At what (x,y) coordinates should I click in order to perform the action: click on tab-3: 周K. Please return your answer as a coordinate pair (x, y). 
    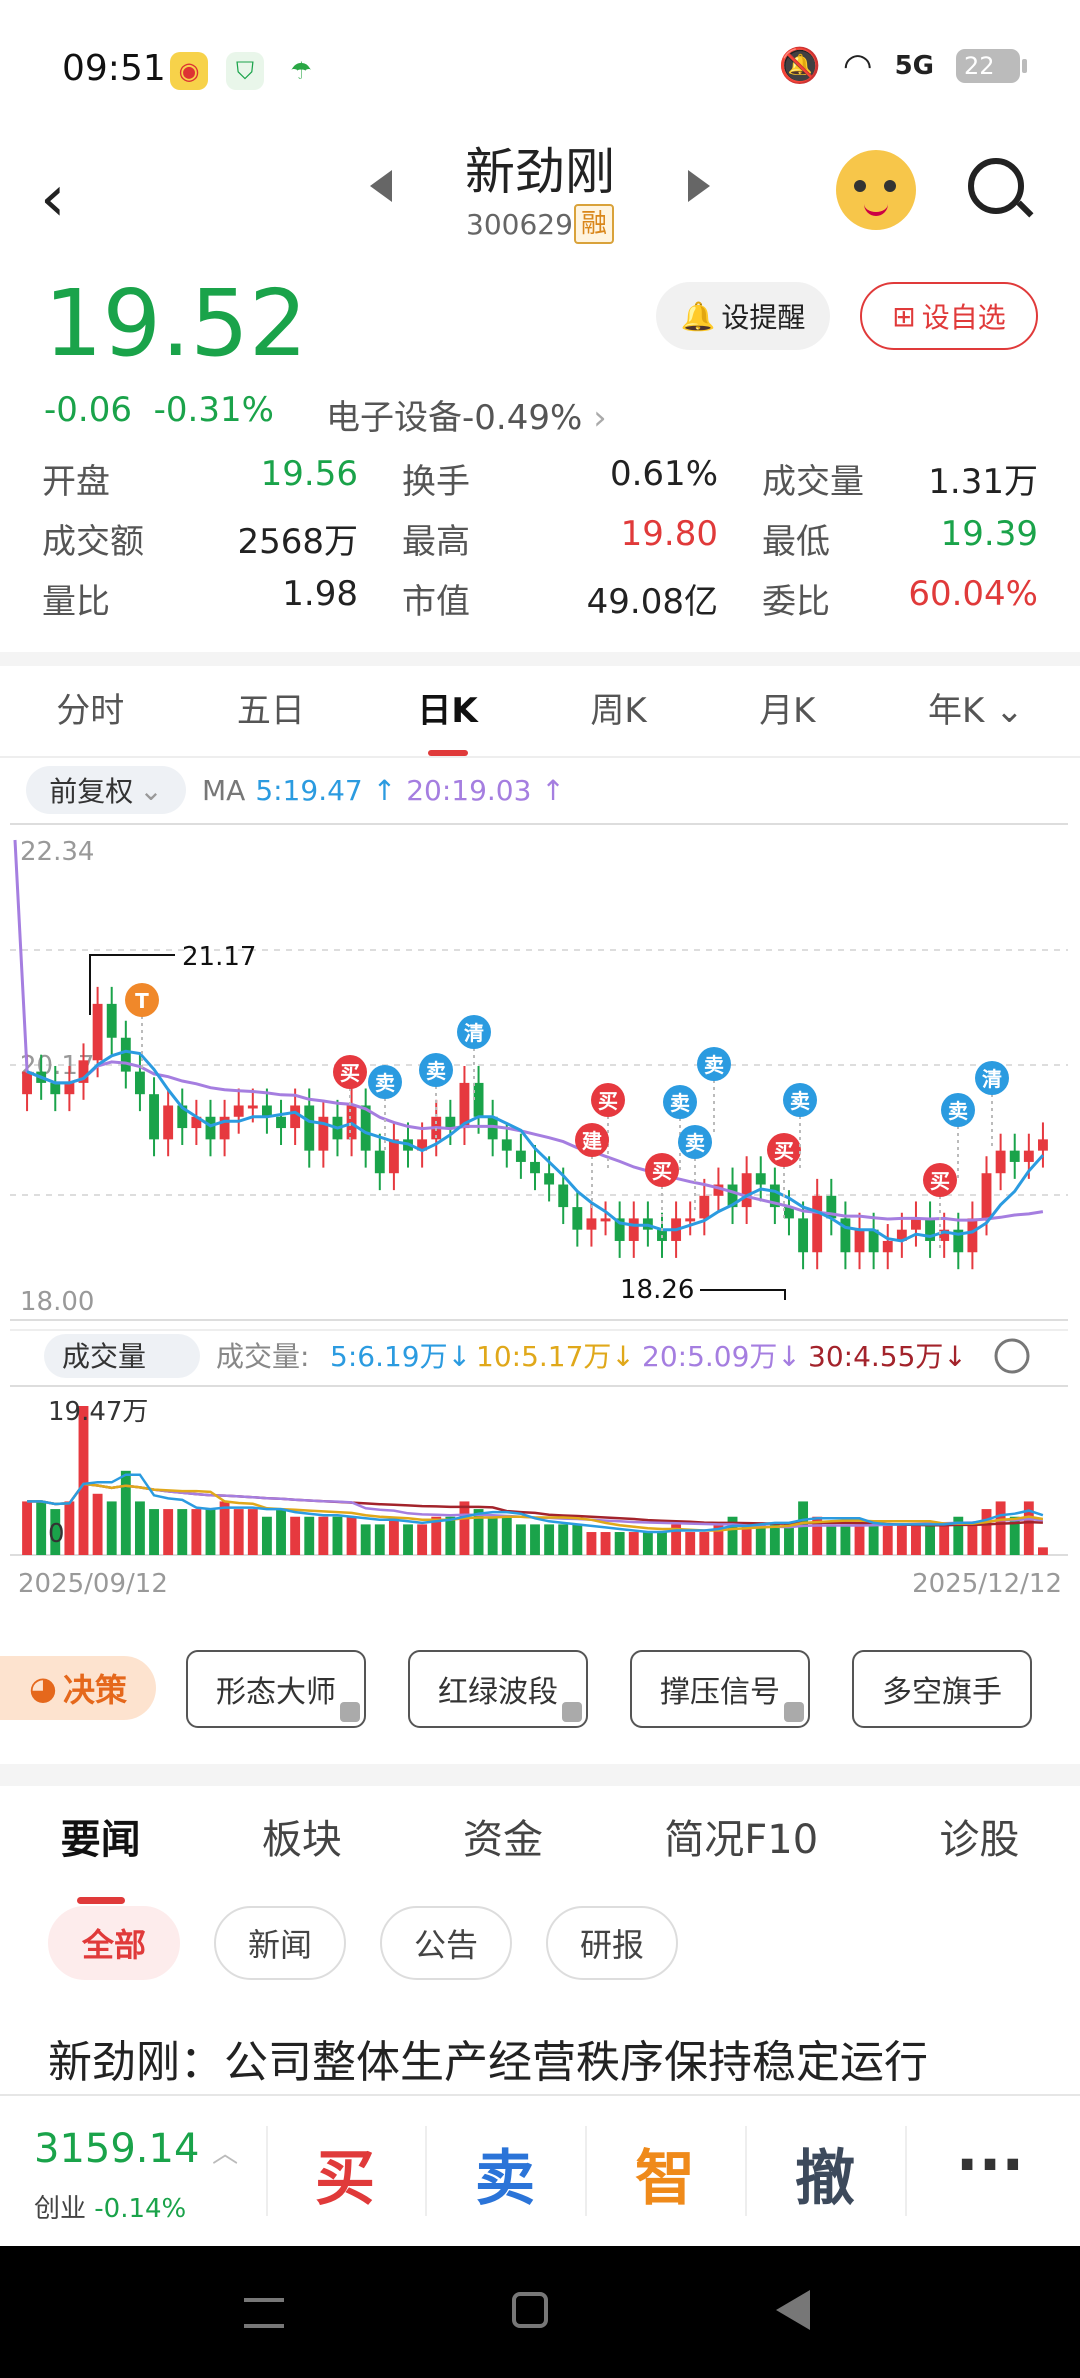
    Looking at the image, I should click on (618, 716).